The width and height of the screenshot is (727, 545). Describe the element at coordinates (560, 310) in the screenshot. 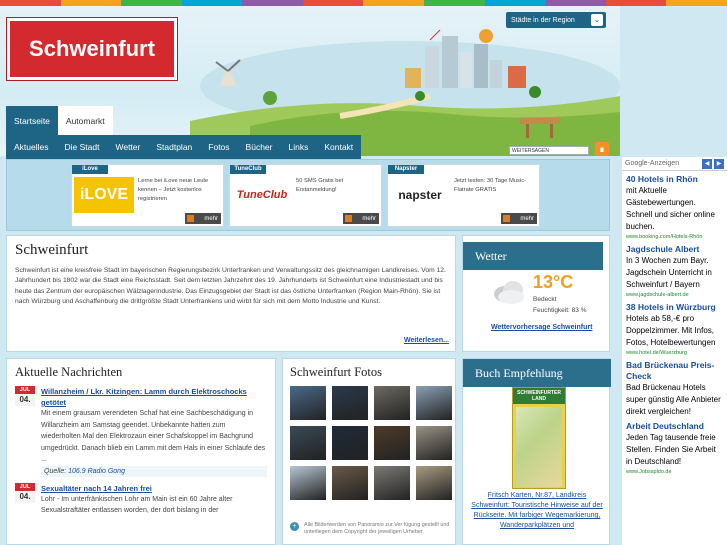

I see `humidity: Feuchtigkeit: 83 %` at that location.